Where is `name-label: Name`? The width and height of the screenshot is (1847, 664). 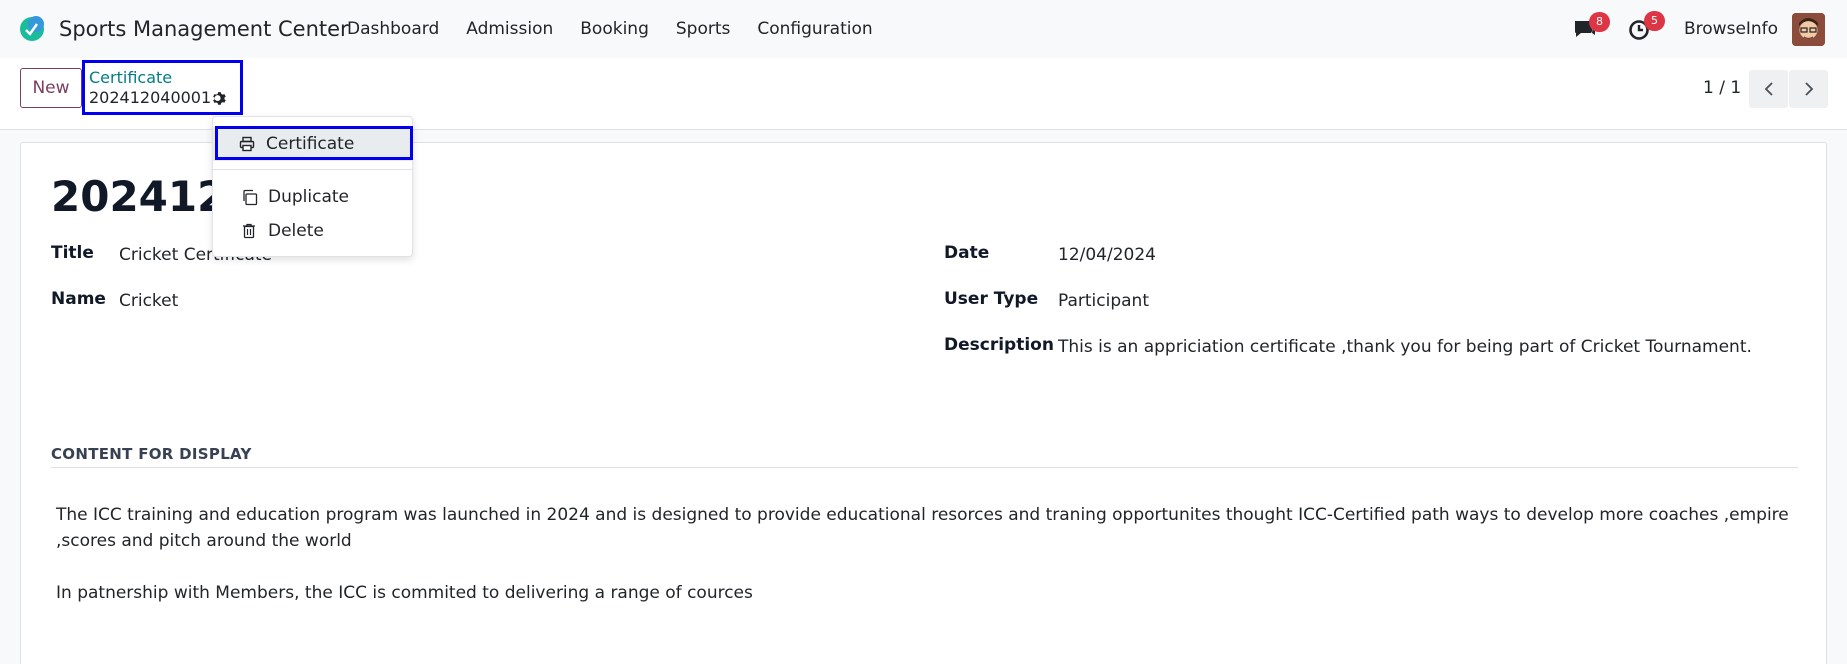
name-label: Name is located at coordinates (78, 299).